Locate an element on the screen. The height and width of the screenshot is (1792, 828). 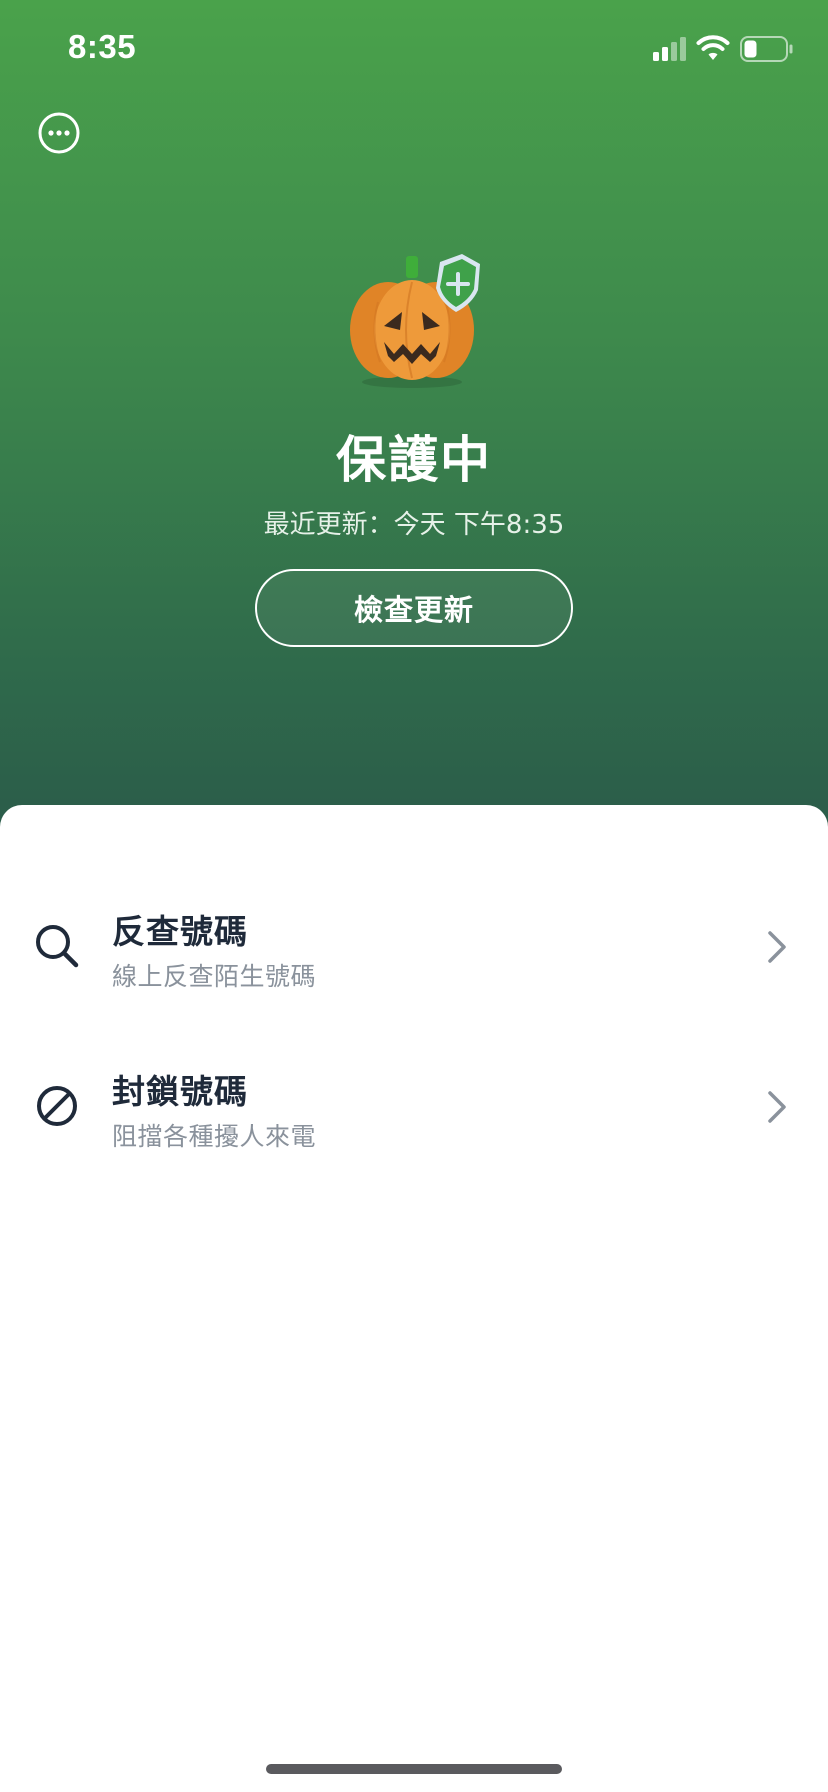
menu-item-subtitle: 線上反查陌生號碼 is located at coordinates (214, 976).